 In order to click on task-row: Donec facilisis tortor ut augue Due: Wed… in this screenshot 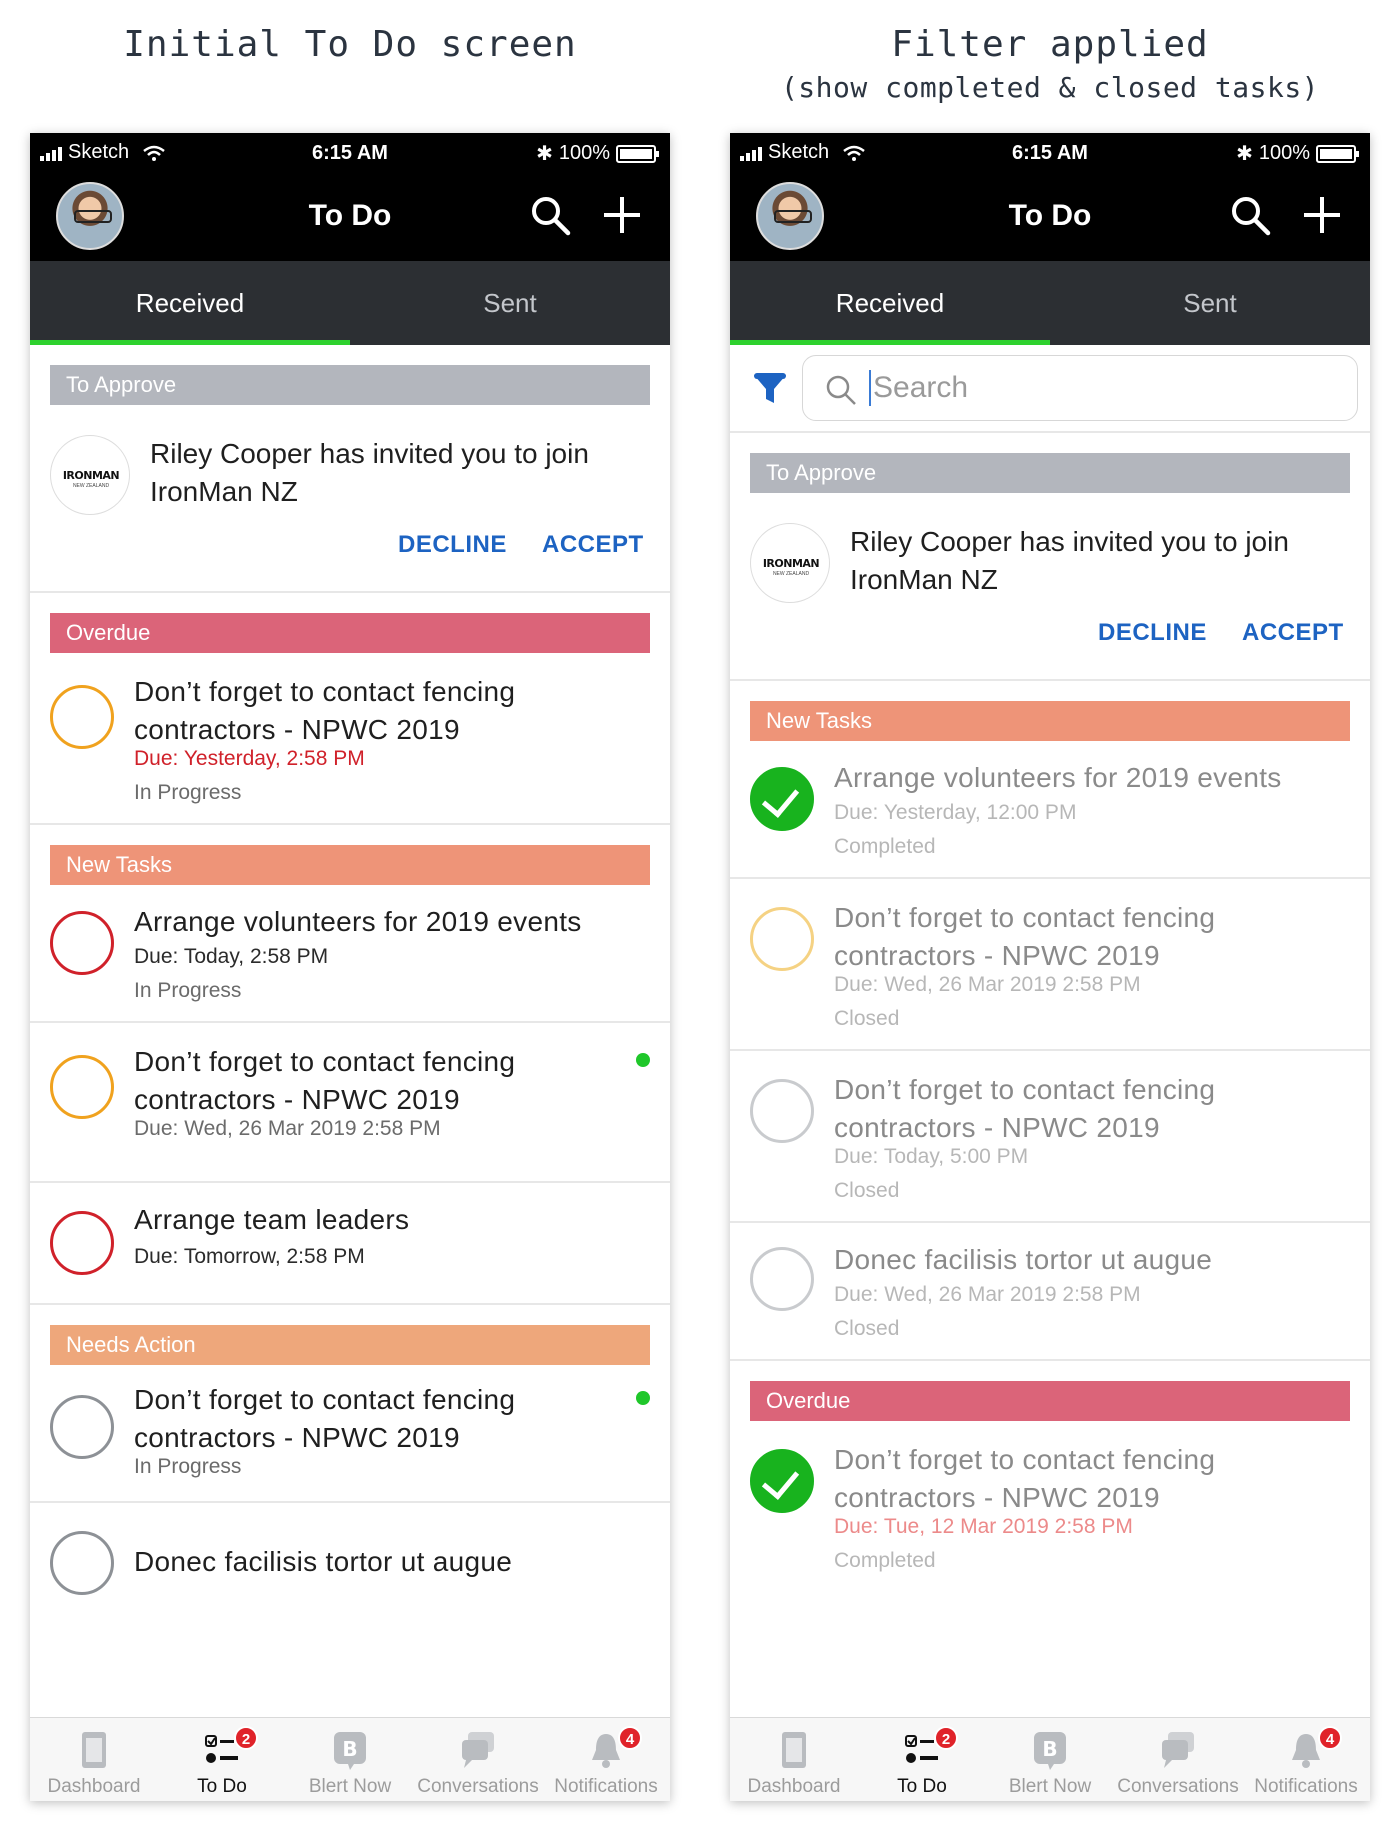, I will do `click(1050, 1292)`.